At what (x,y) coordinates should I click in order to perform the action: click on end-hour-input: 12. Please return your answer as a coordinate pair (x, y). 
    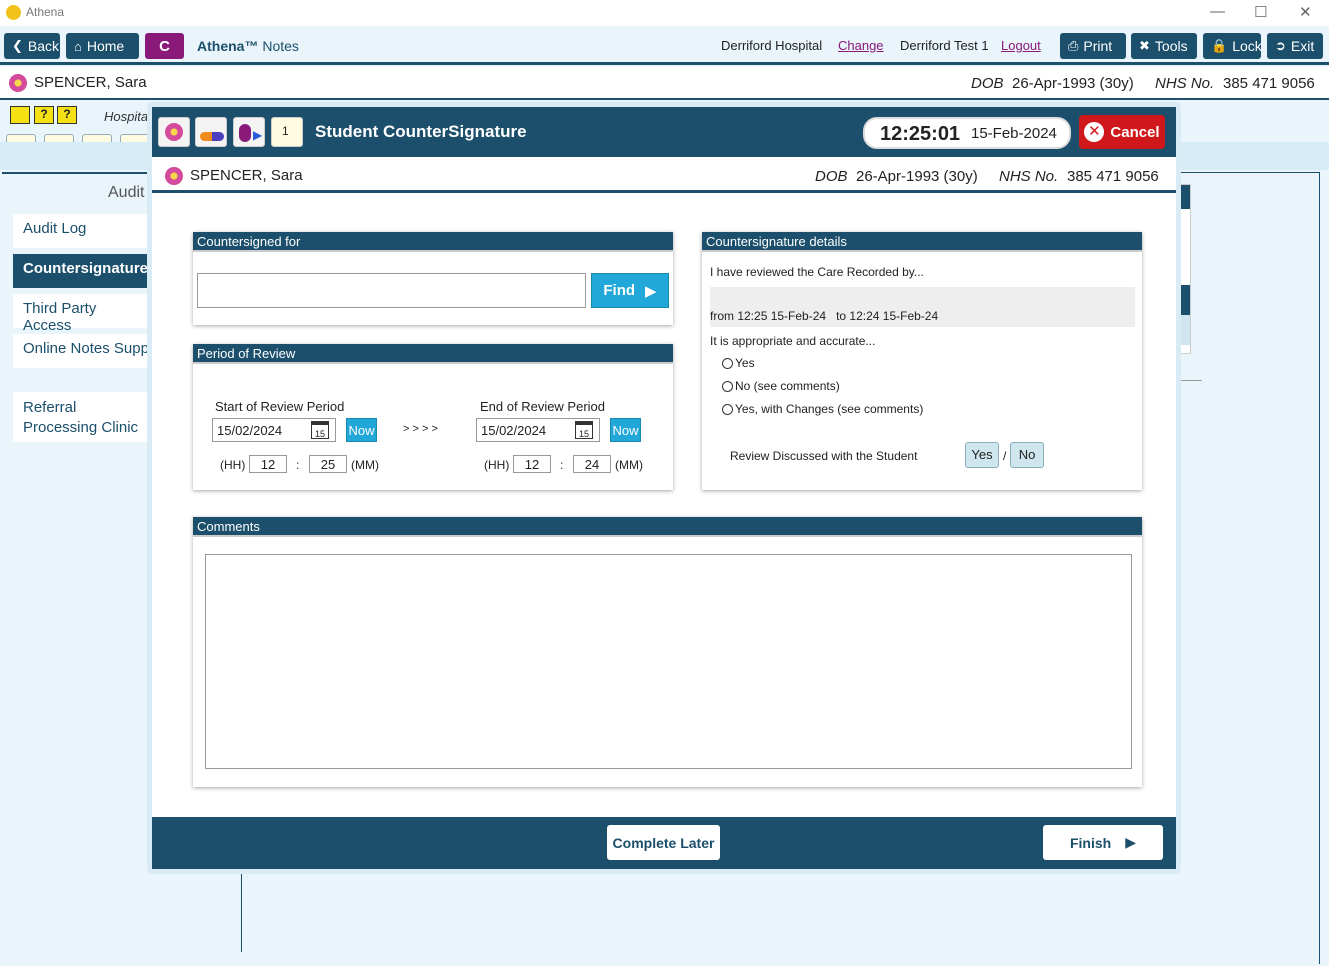
    Looking at the image, I should click on (532, 464).